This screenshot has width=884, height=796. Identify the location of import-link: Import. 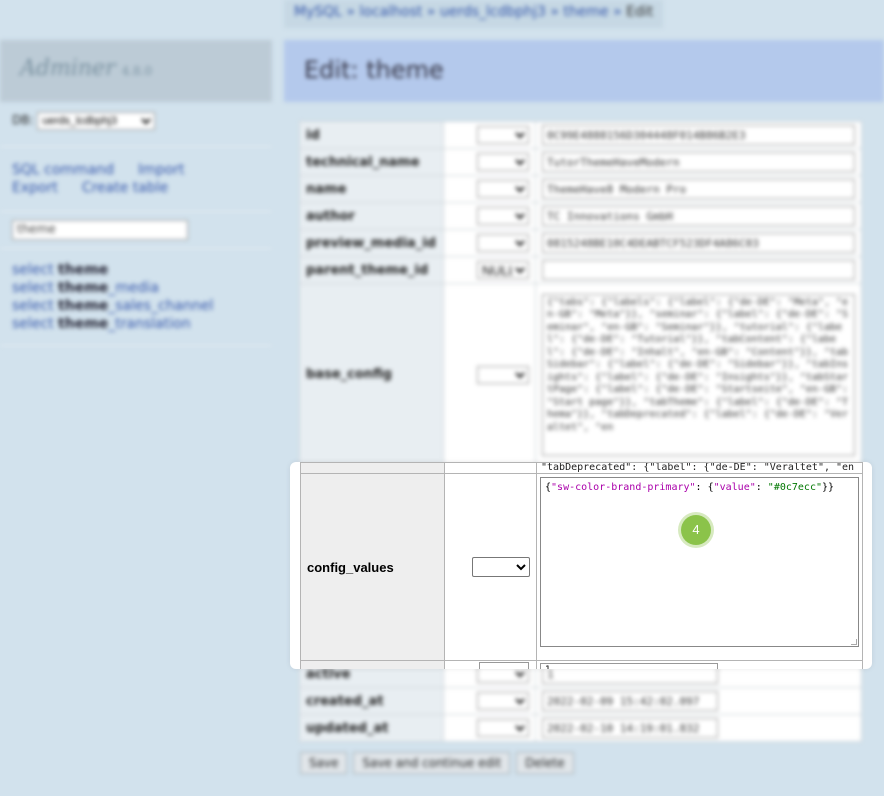
(161, 170).